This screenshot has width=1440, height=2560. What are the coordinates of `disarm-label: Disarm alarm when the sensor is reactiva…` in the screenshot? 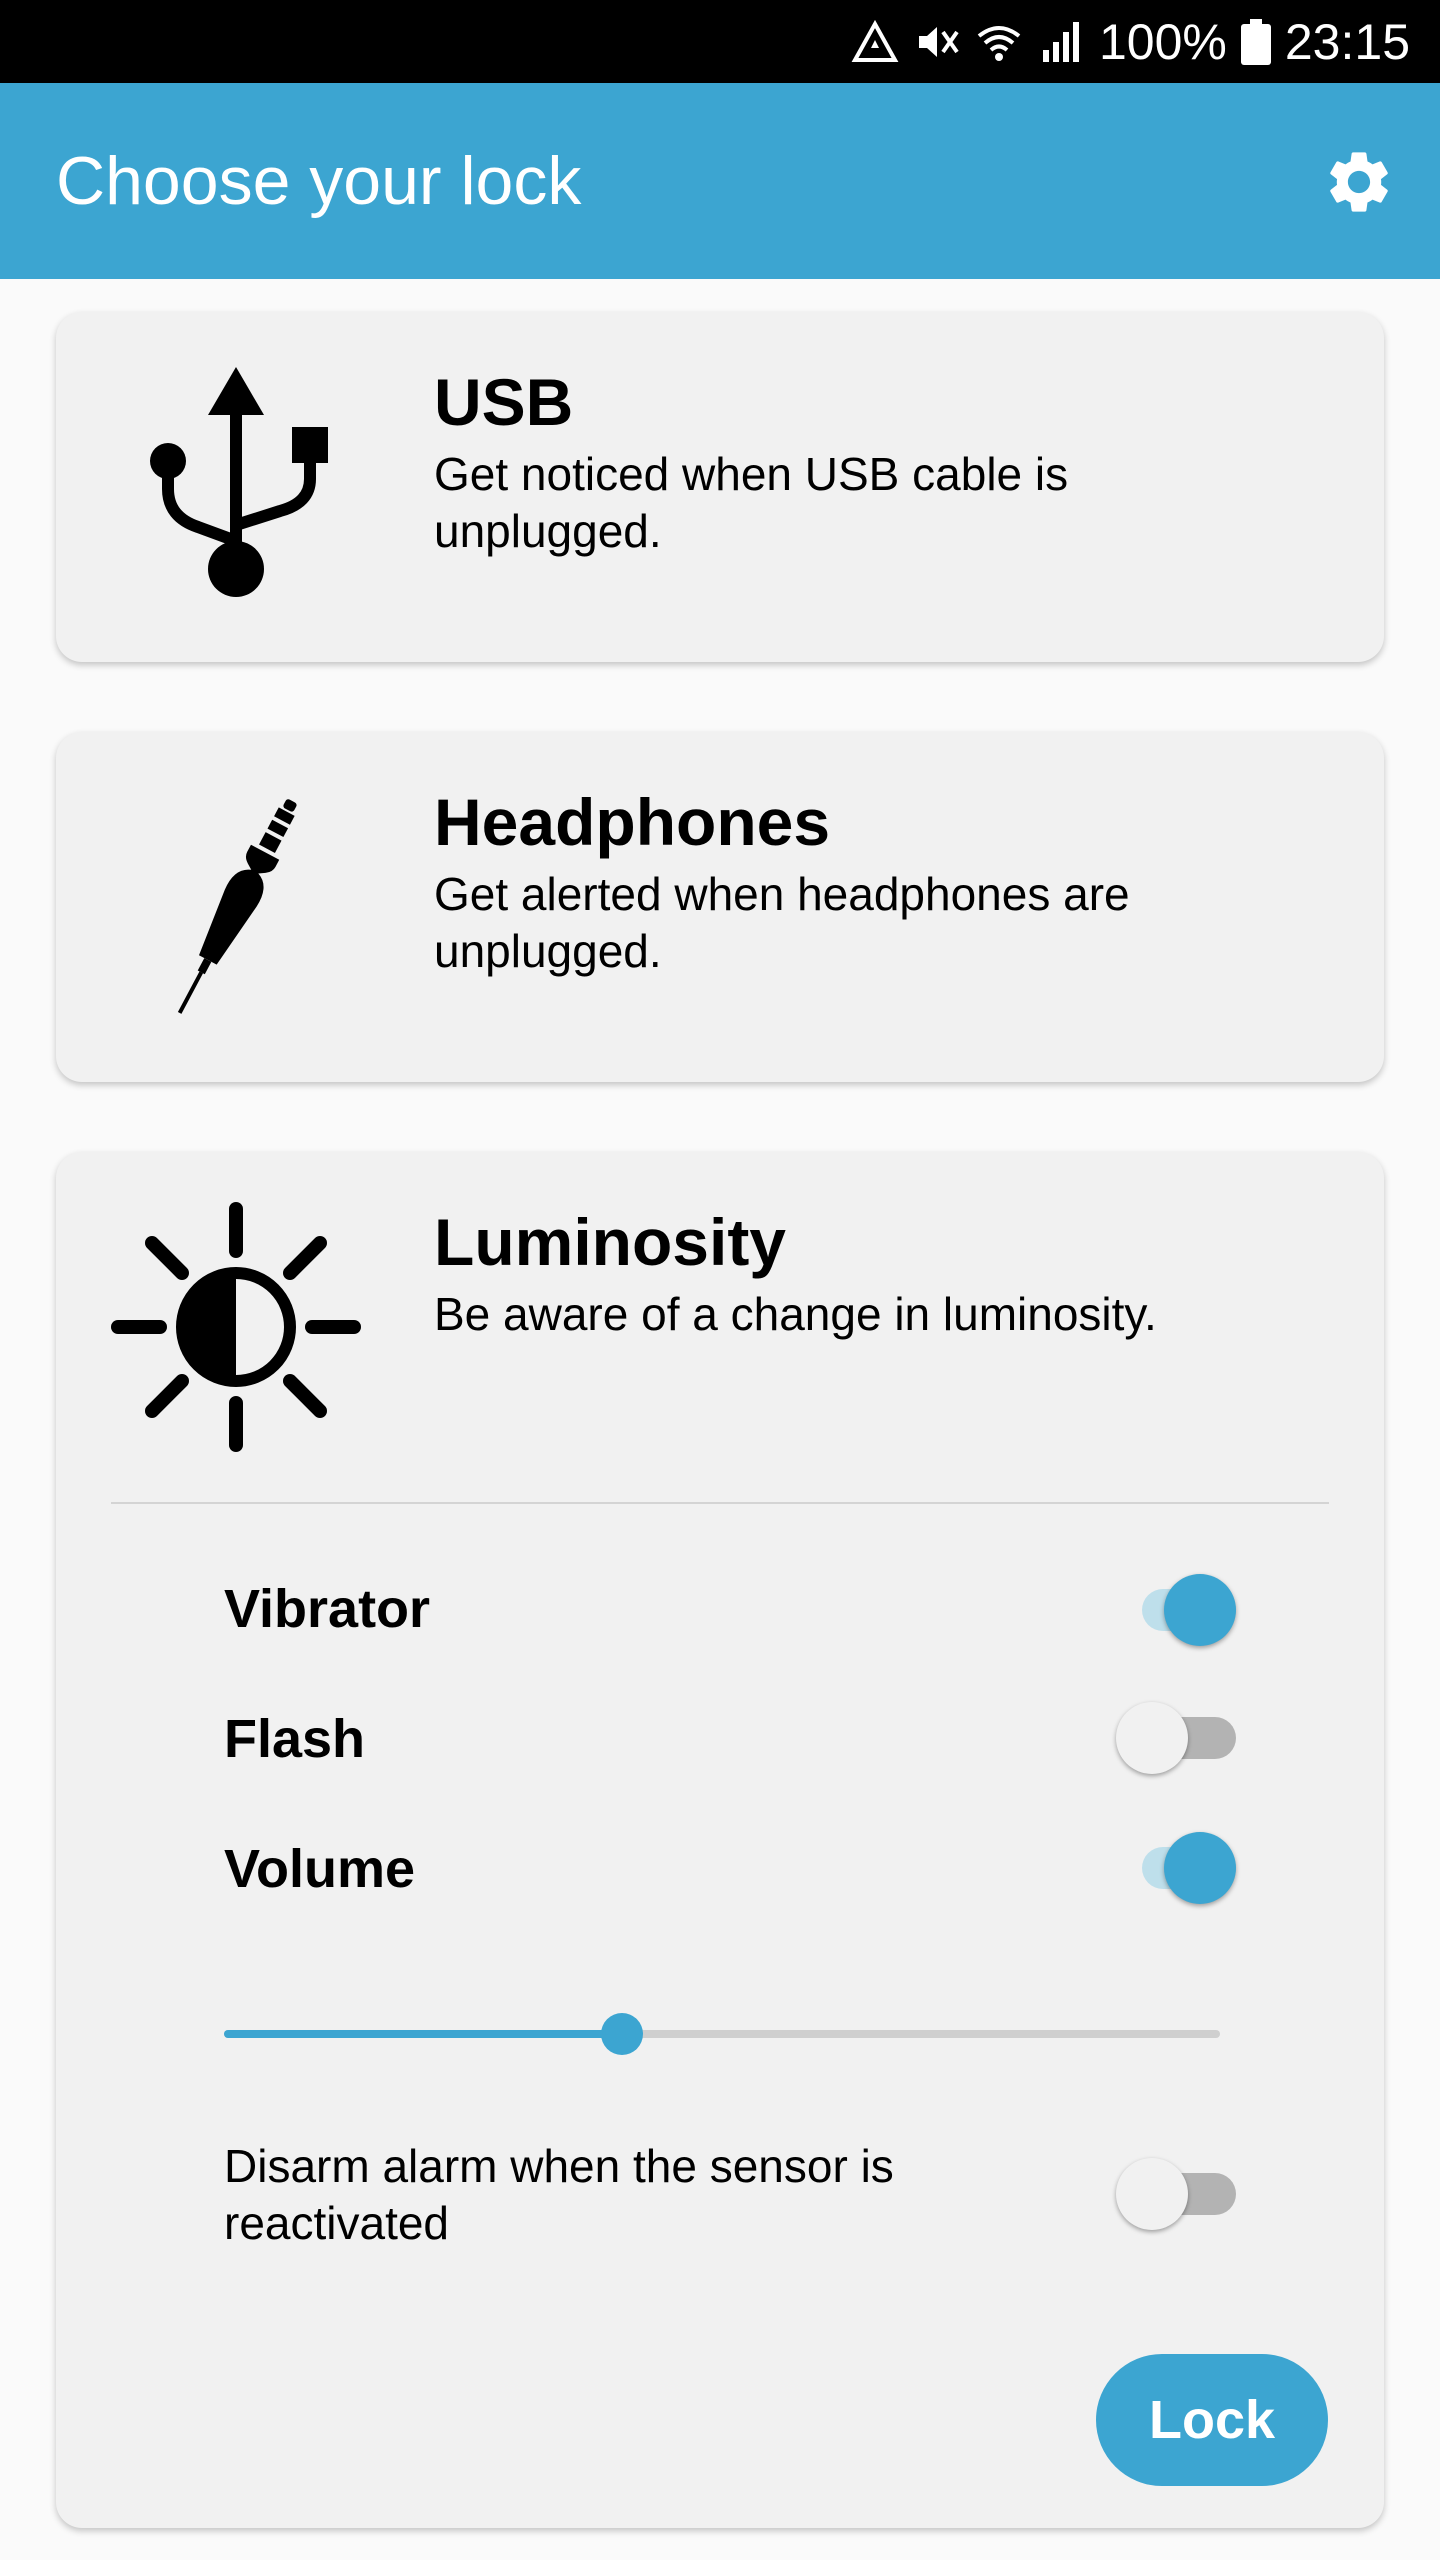 It's located at (559, 2194).